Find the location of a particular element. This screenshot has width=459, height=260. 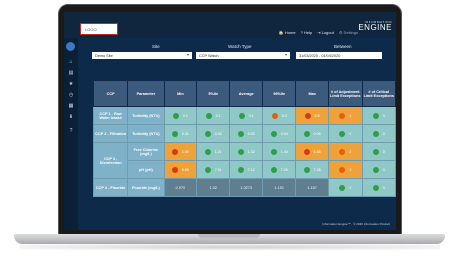

grid-icon: ▦ is located at coordinates (71, 106).